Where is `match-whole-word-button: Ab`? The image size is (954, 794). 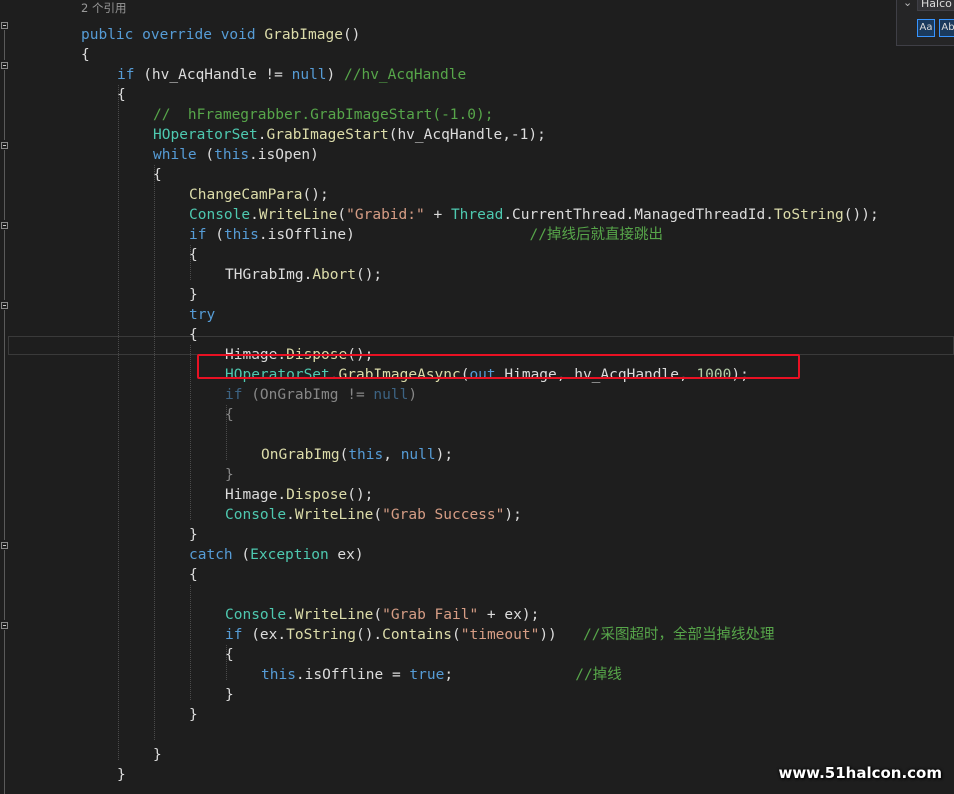 match-whole-word-button: Ab is located at coordinates (946, 28).